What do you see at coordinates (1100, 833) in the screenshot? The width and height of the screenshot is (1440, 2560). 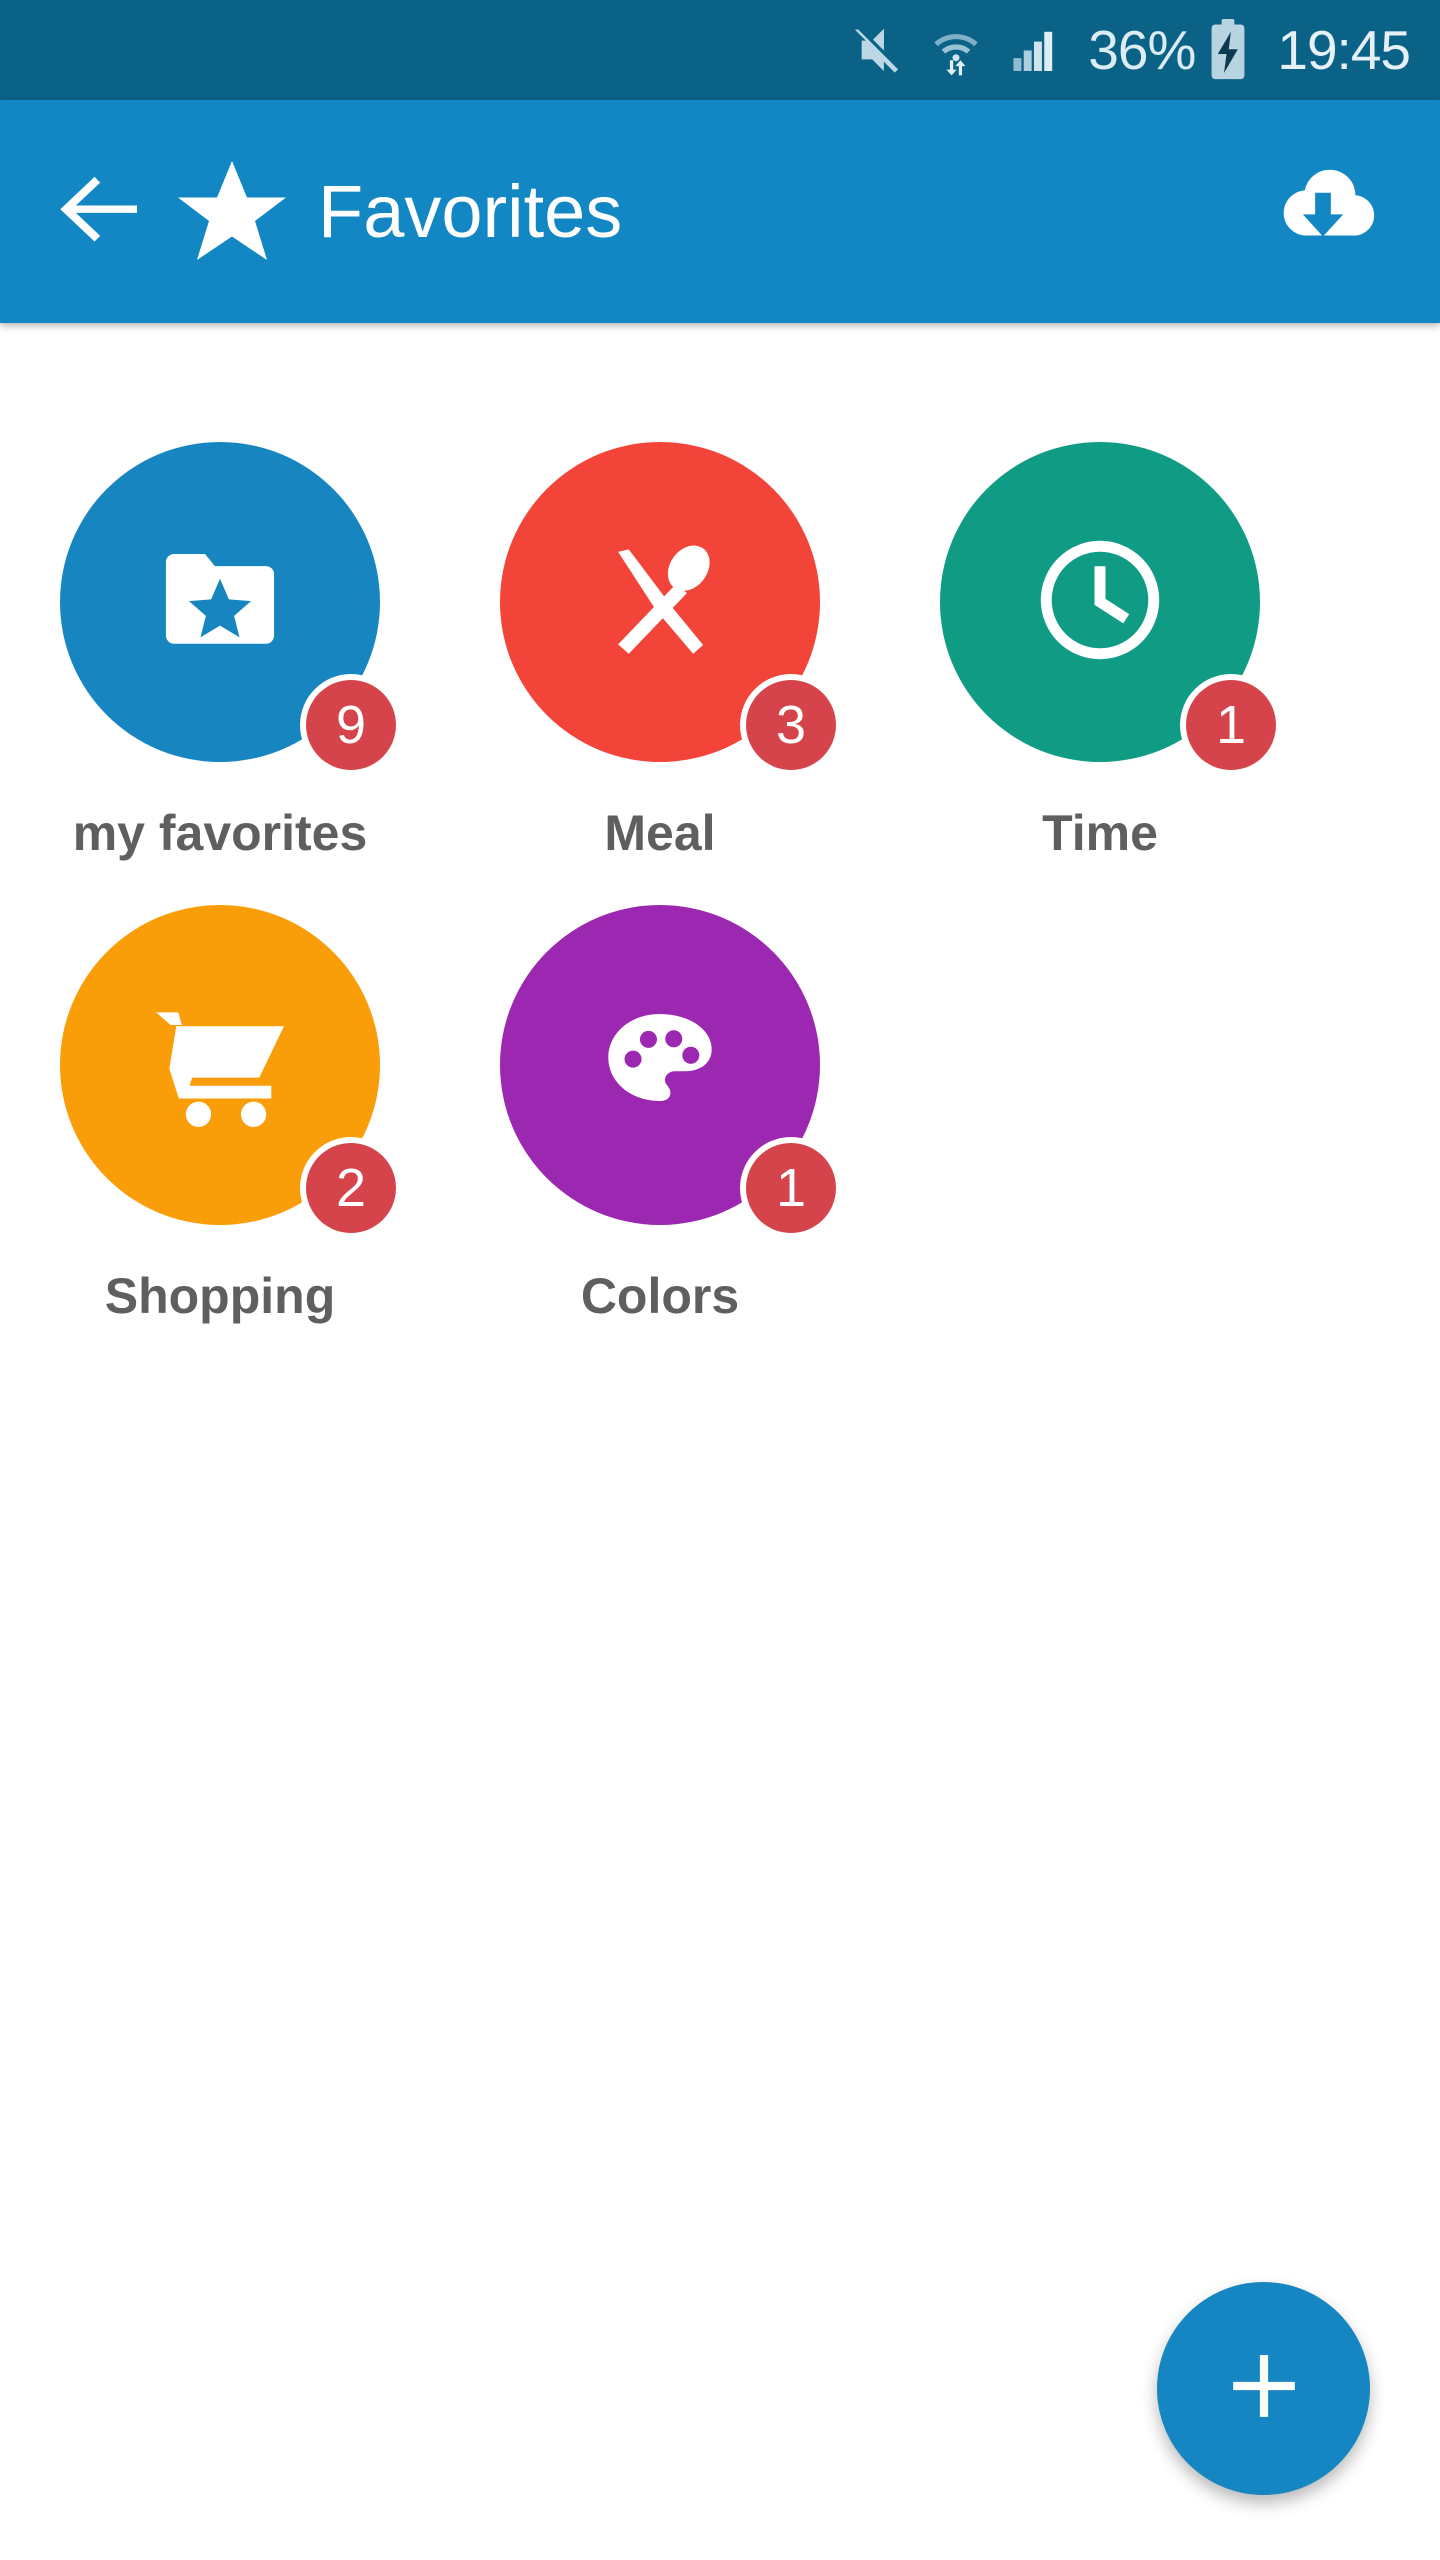 I see `tile-label: Time` at bounding box center [1100, 833].